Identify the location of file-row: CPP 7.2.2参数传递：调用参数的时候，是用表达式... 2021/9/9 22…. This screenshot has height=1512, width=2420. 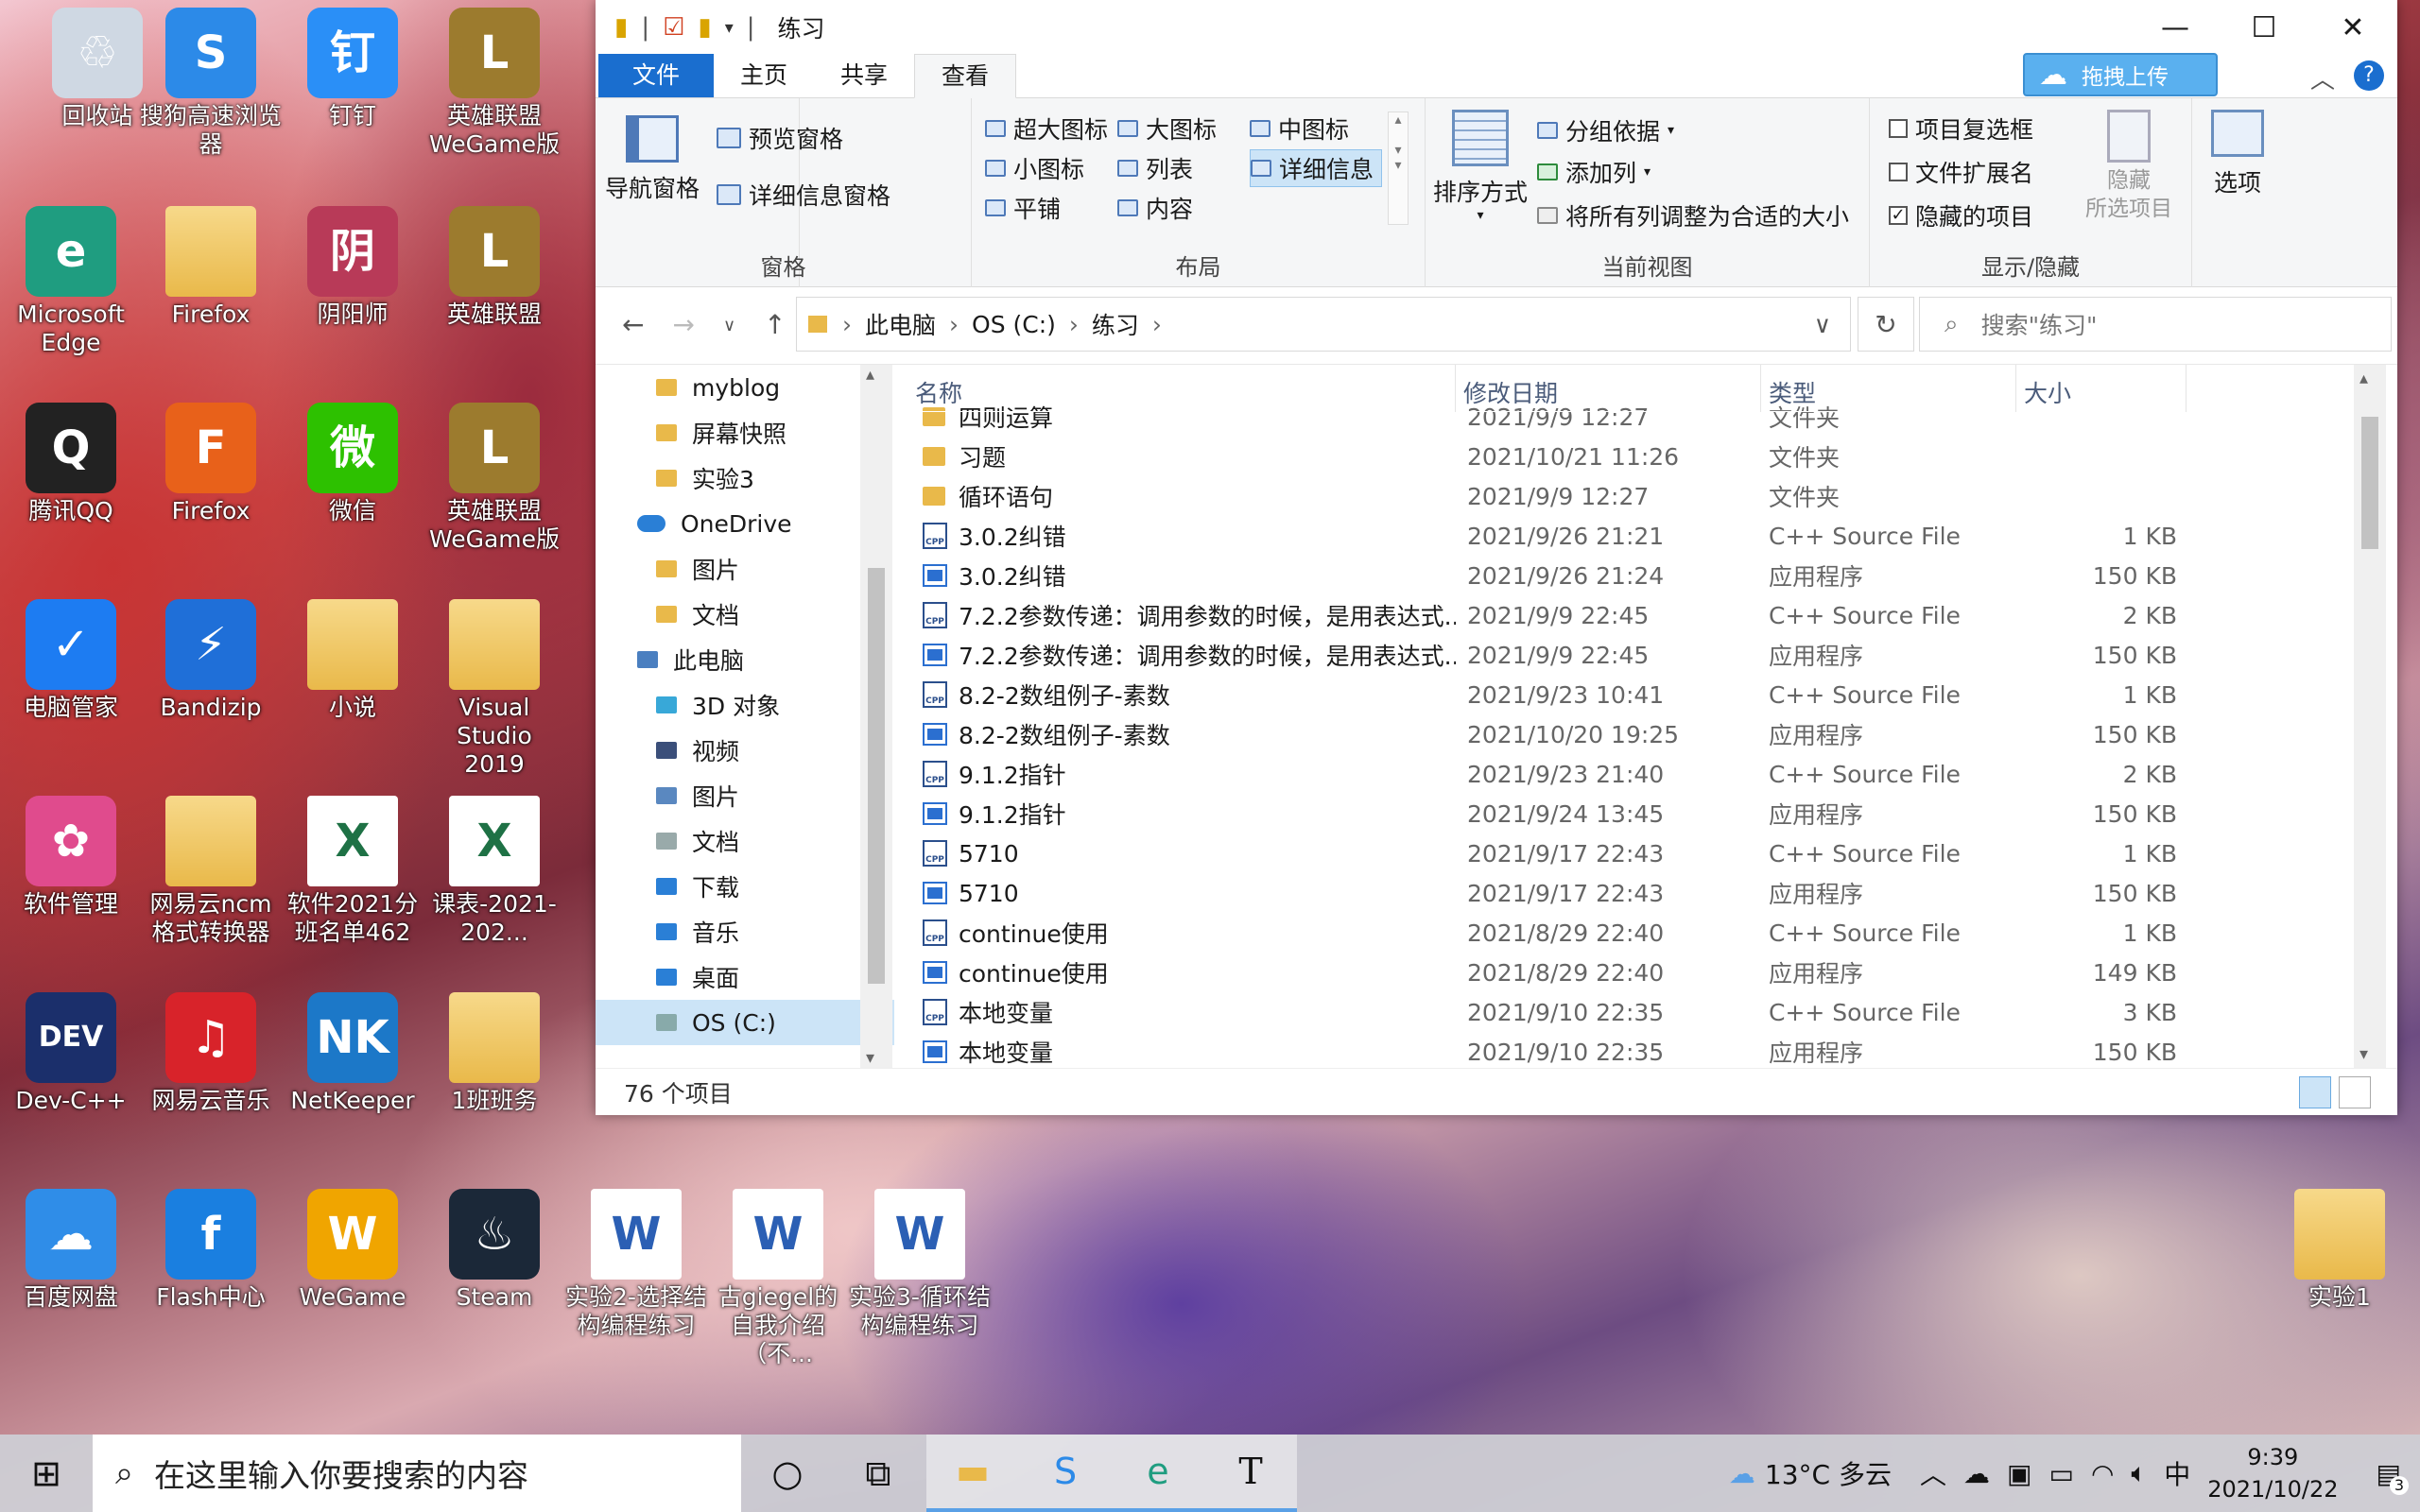
(1635, 615).